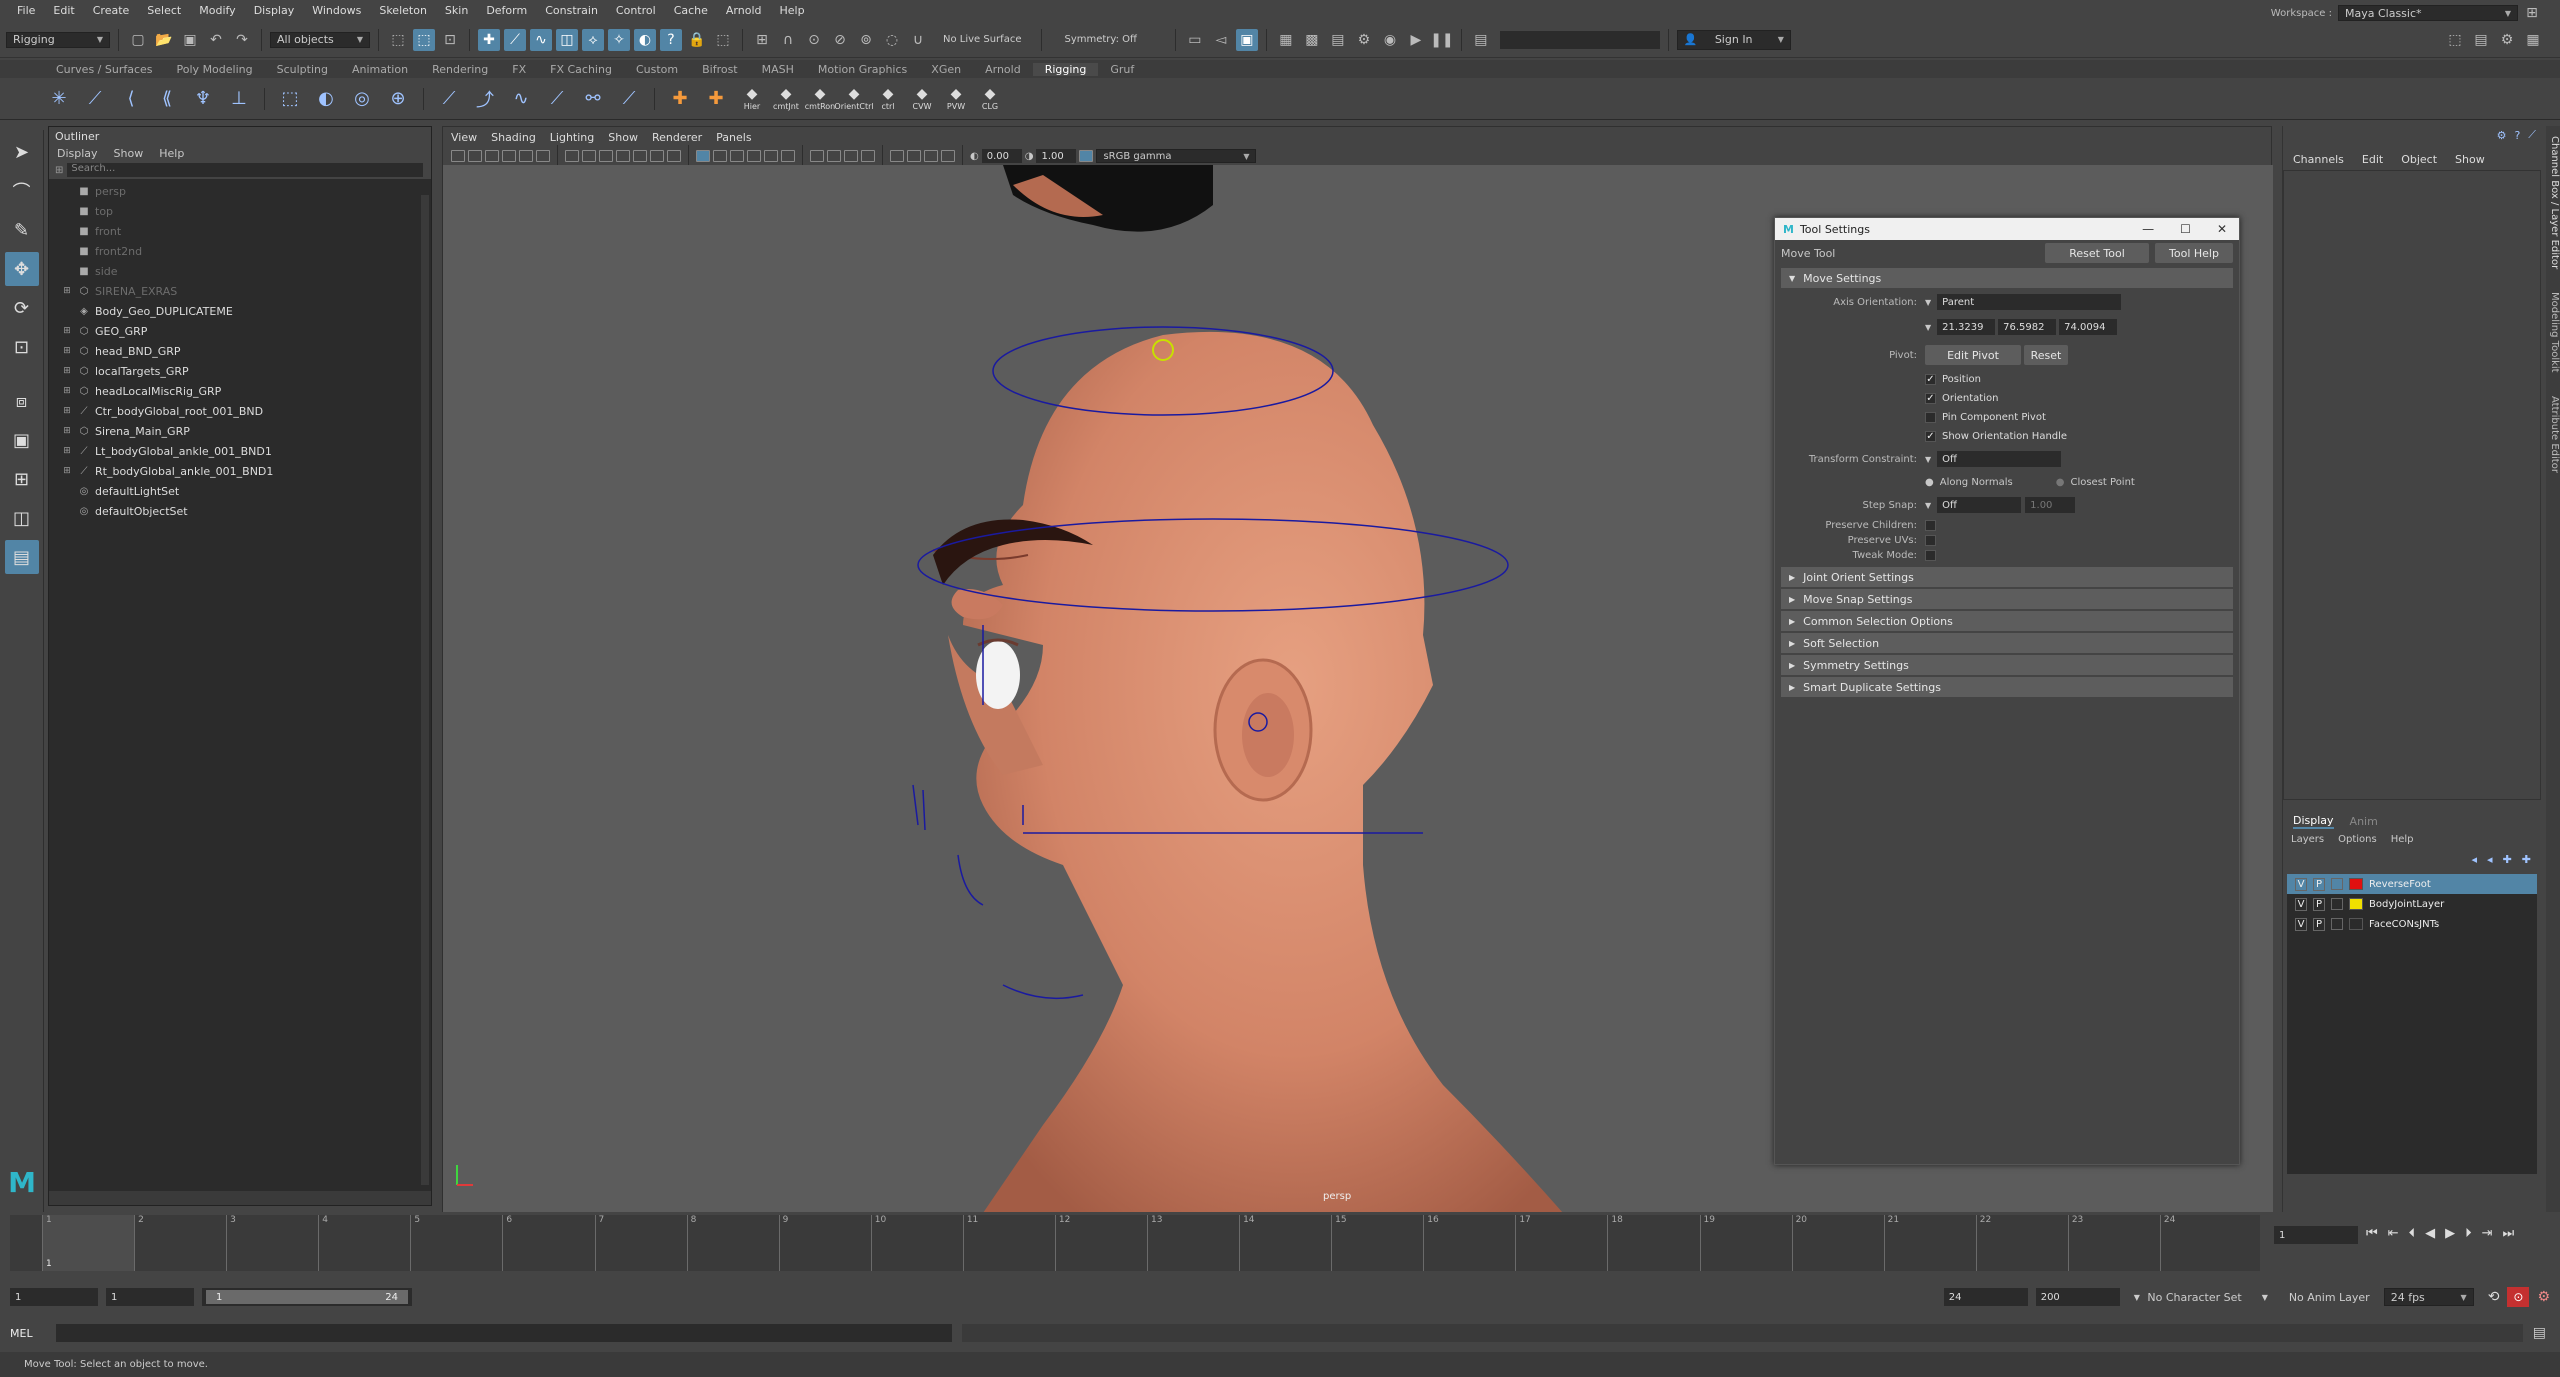 The height and width of the screenshot is (1377, 2560). I want to click on shelf-tab-bifrost: Bifrost, so click(720, 69).